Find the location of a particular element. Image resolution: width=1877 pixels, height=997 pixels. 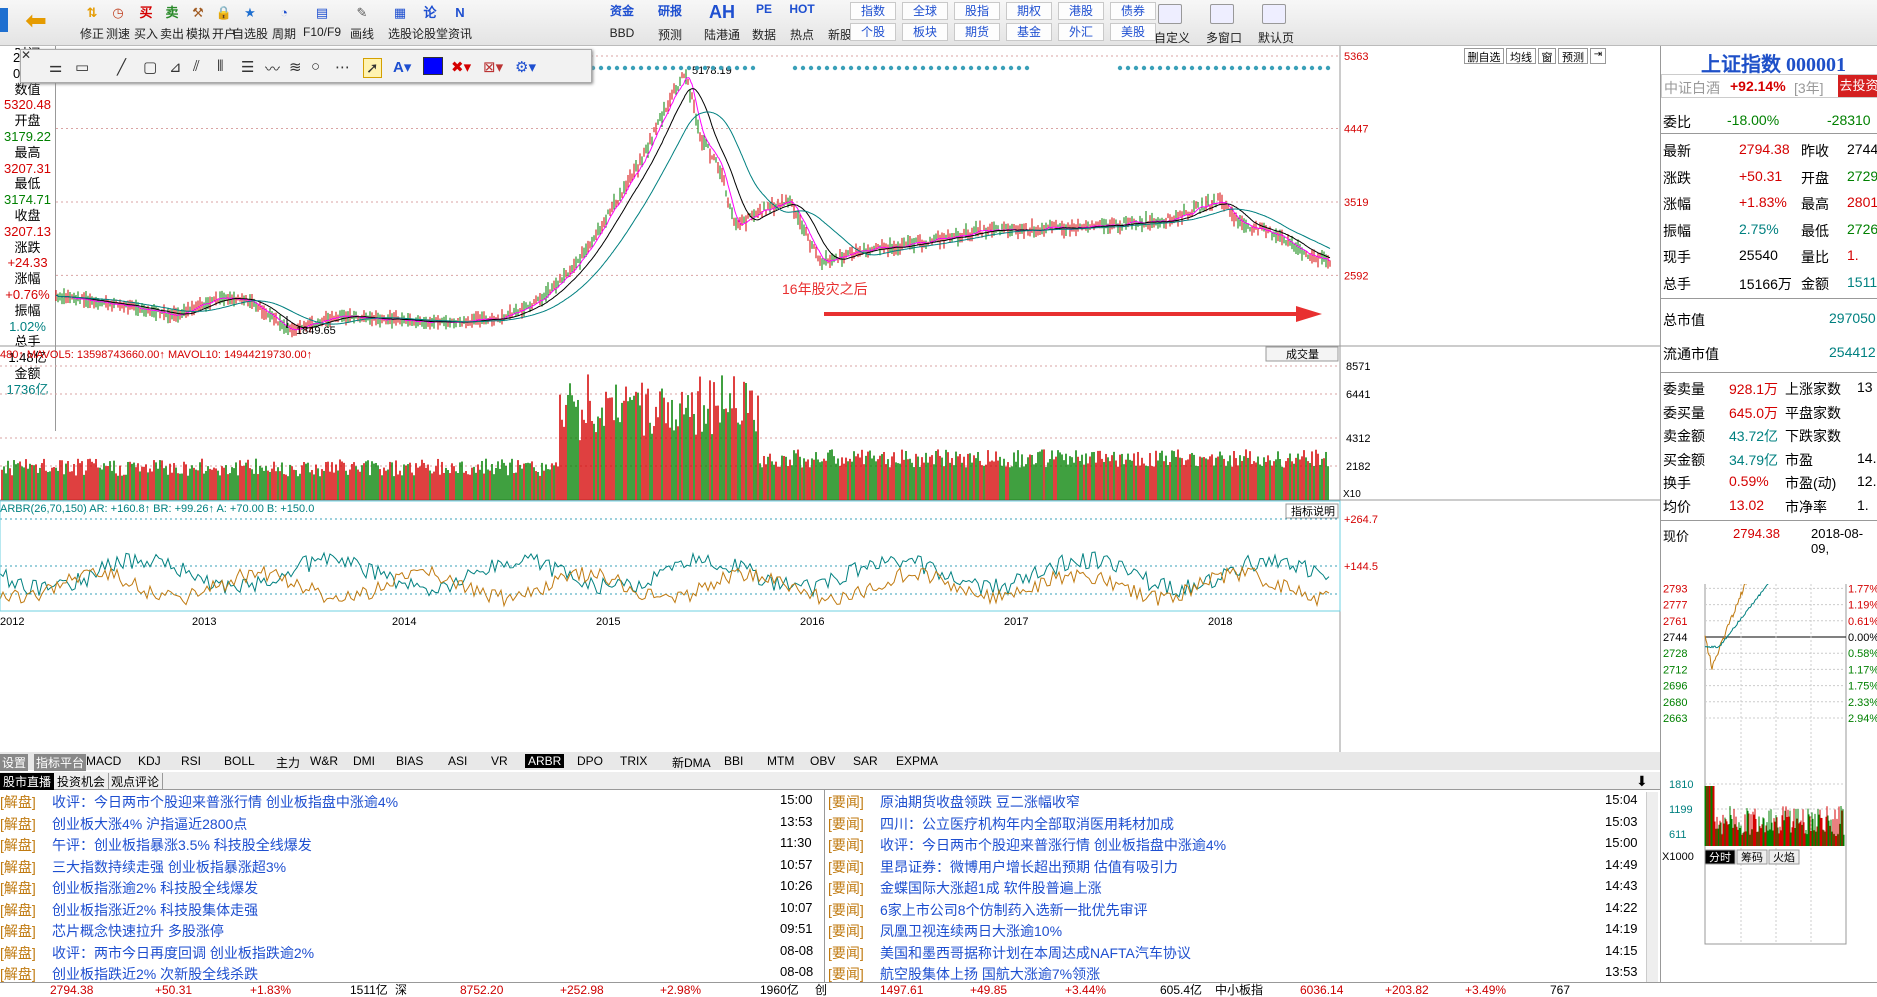

color-picker-icon is located at coordinates (433, 66).